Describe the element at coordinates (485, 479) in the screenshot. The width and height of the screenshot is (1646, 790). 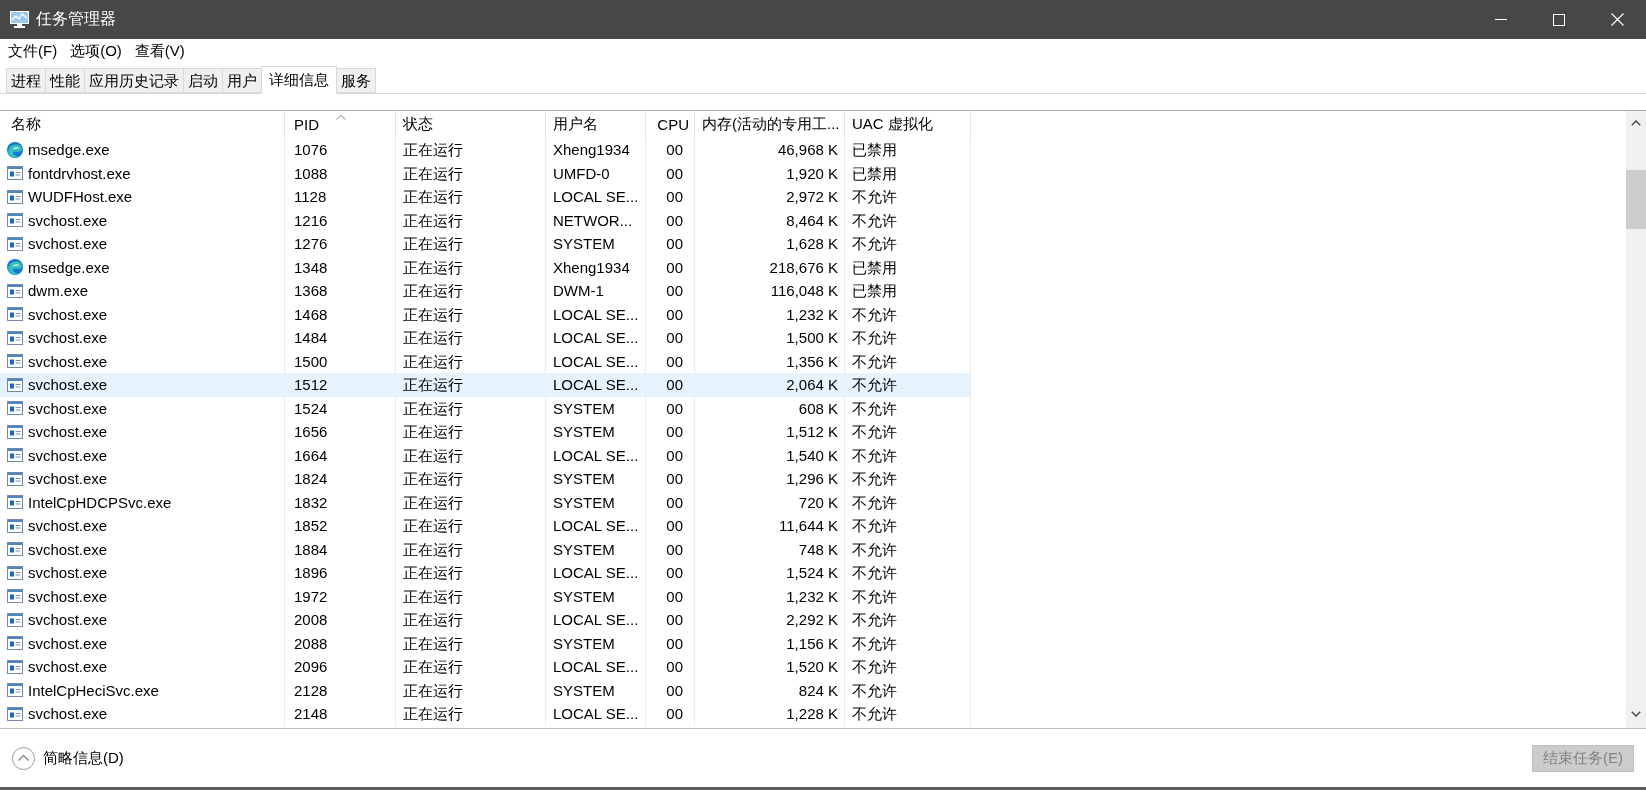
I see `table-row: svchost.exe 1824 正在运行 SYSTEM 00 1,296 K 不允许` at that location.